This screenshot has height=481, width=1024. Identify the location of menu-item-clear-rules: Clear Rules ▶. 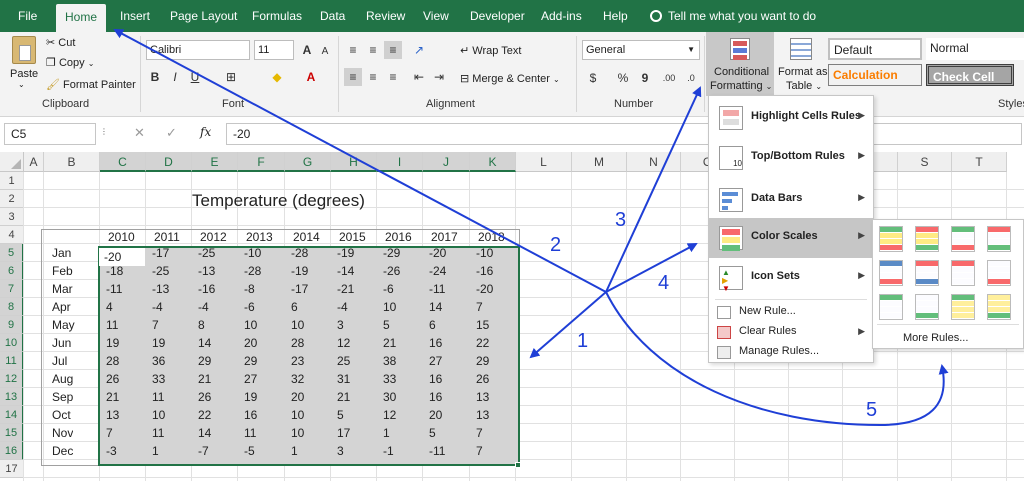
(791, 332).